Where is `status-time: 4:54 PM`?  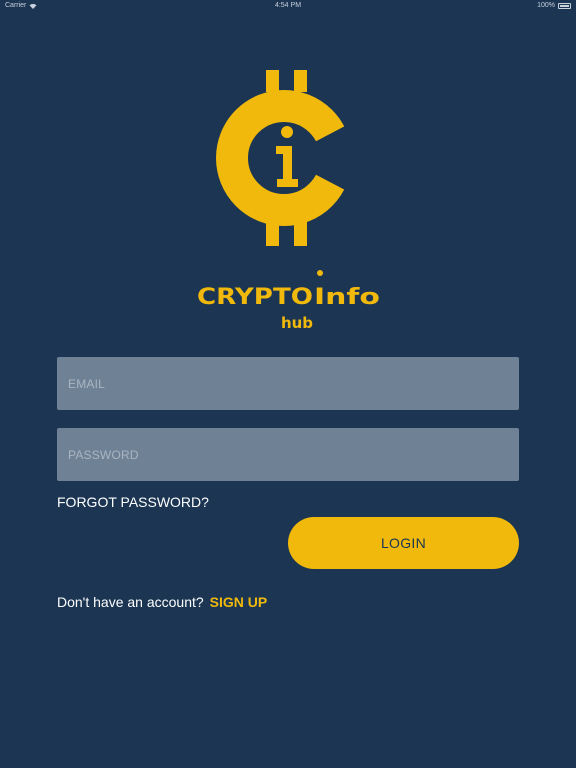 status-time: 4:54 PM is located at coordinates (288, 5).